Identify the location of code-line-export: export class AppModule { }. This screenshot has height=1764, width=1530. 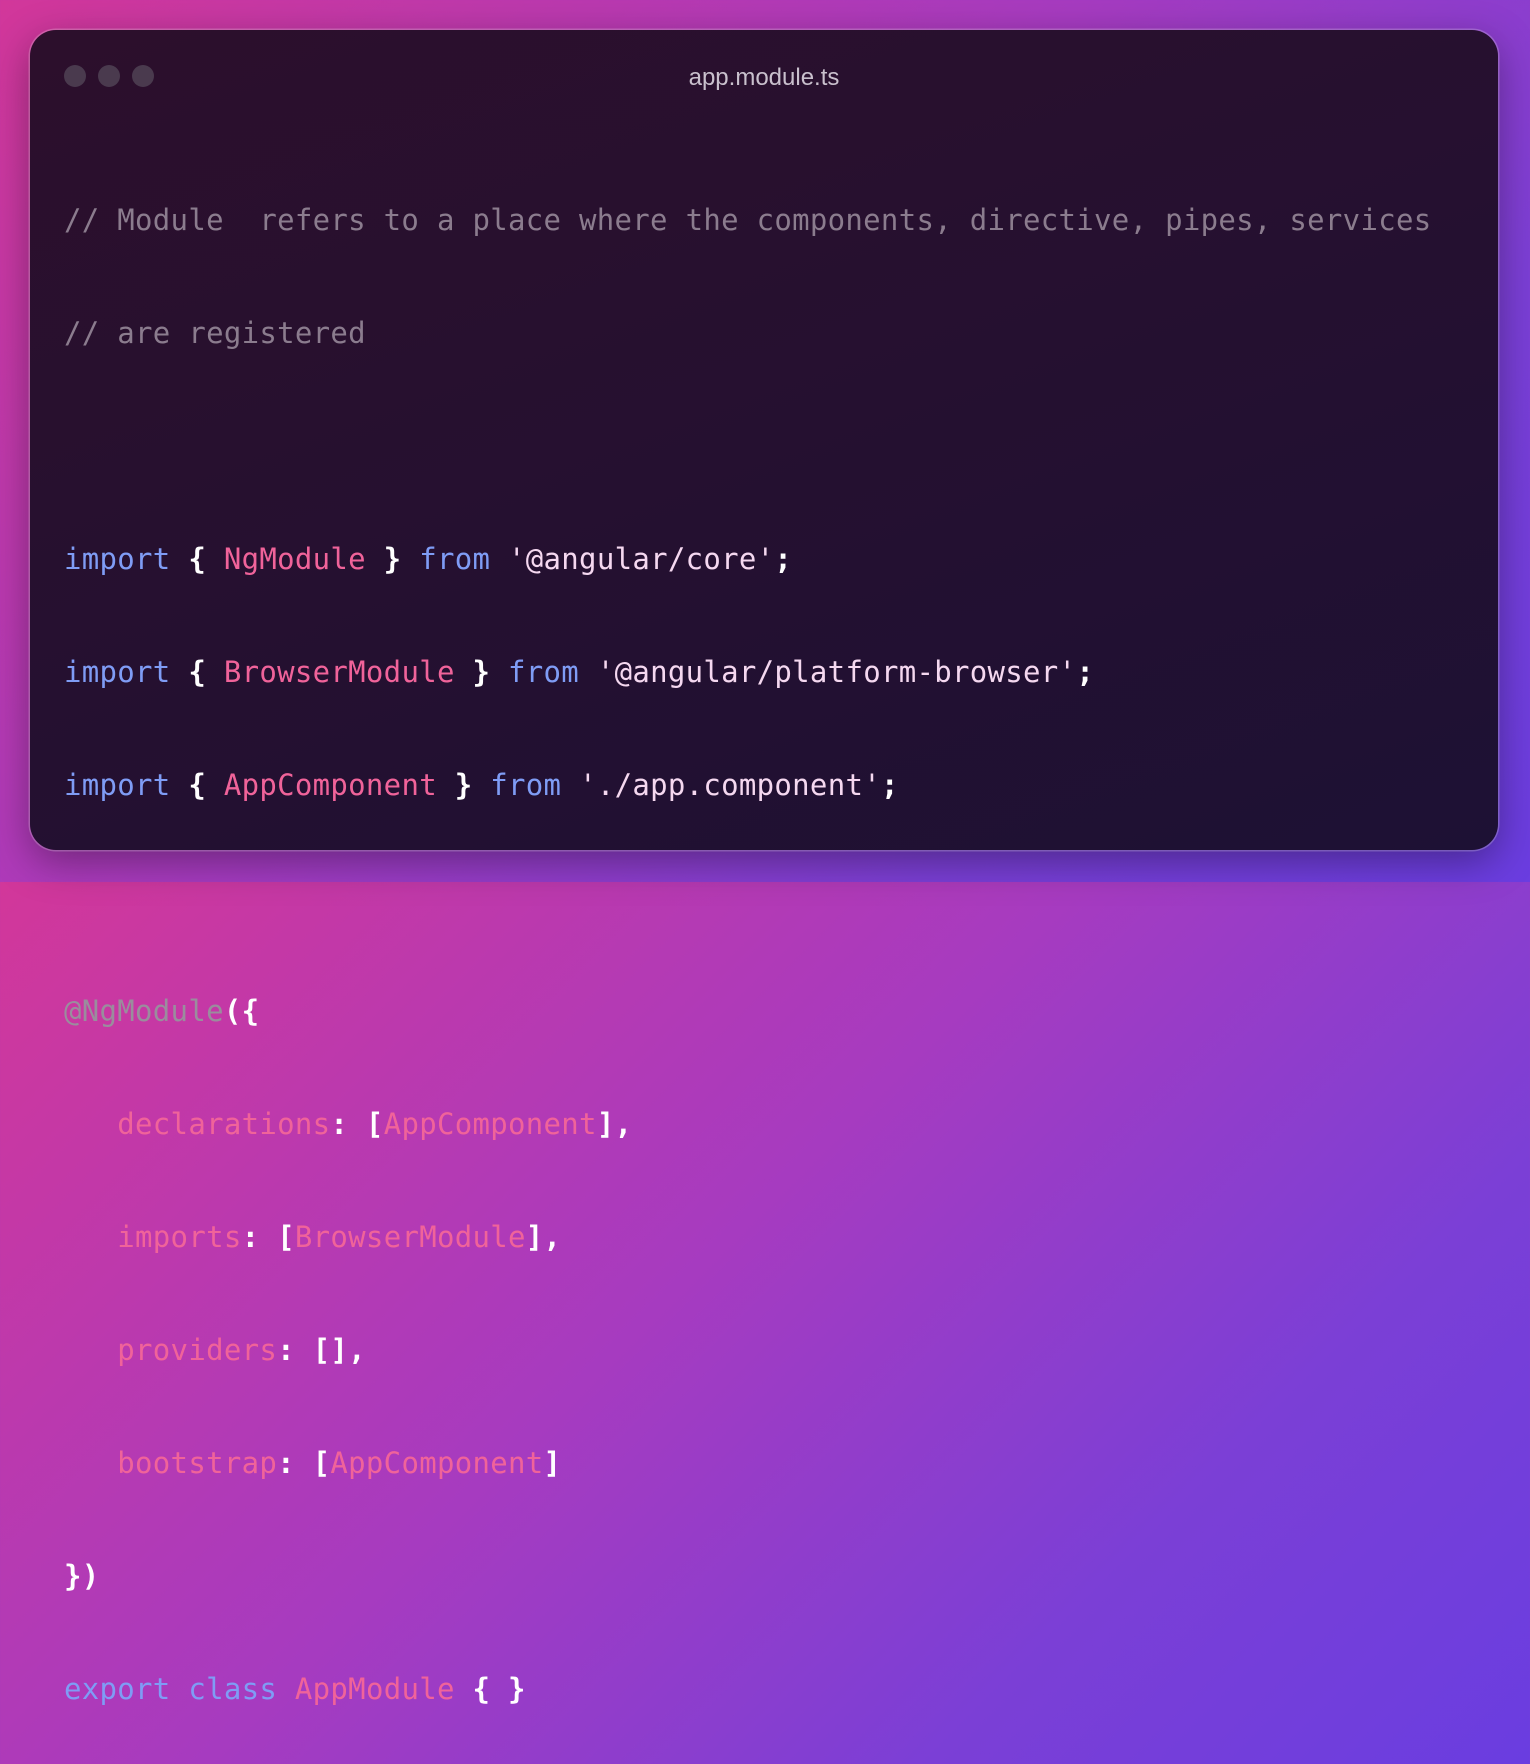
(747, 1689).